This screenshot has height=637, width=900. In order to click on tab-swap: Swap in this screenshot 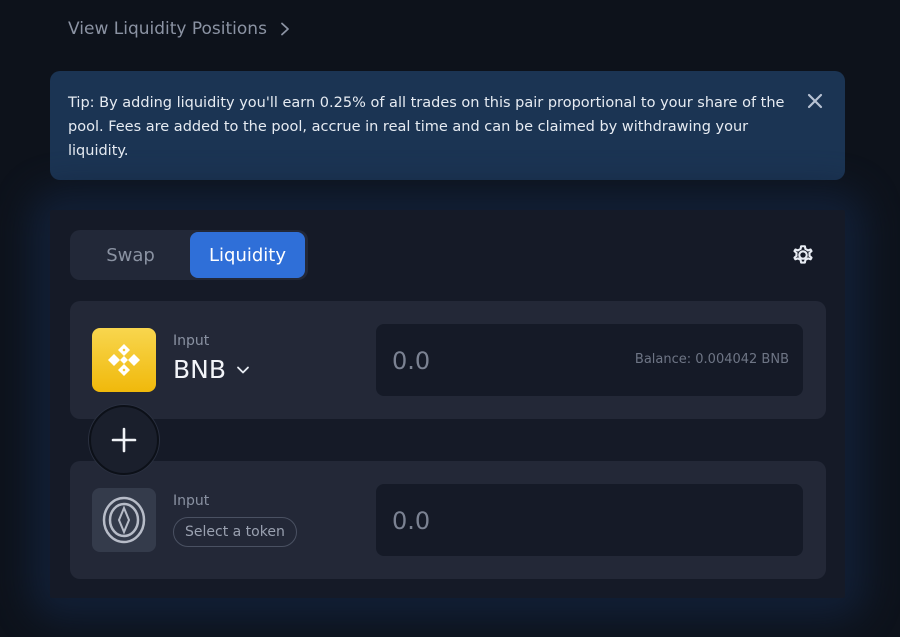, I will do `click(130, 255)`.